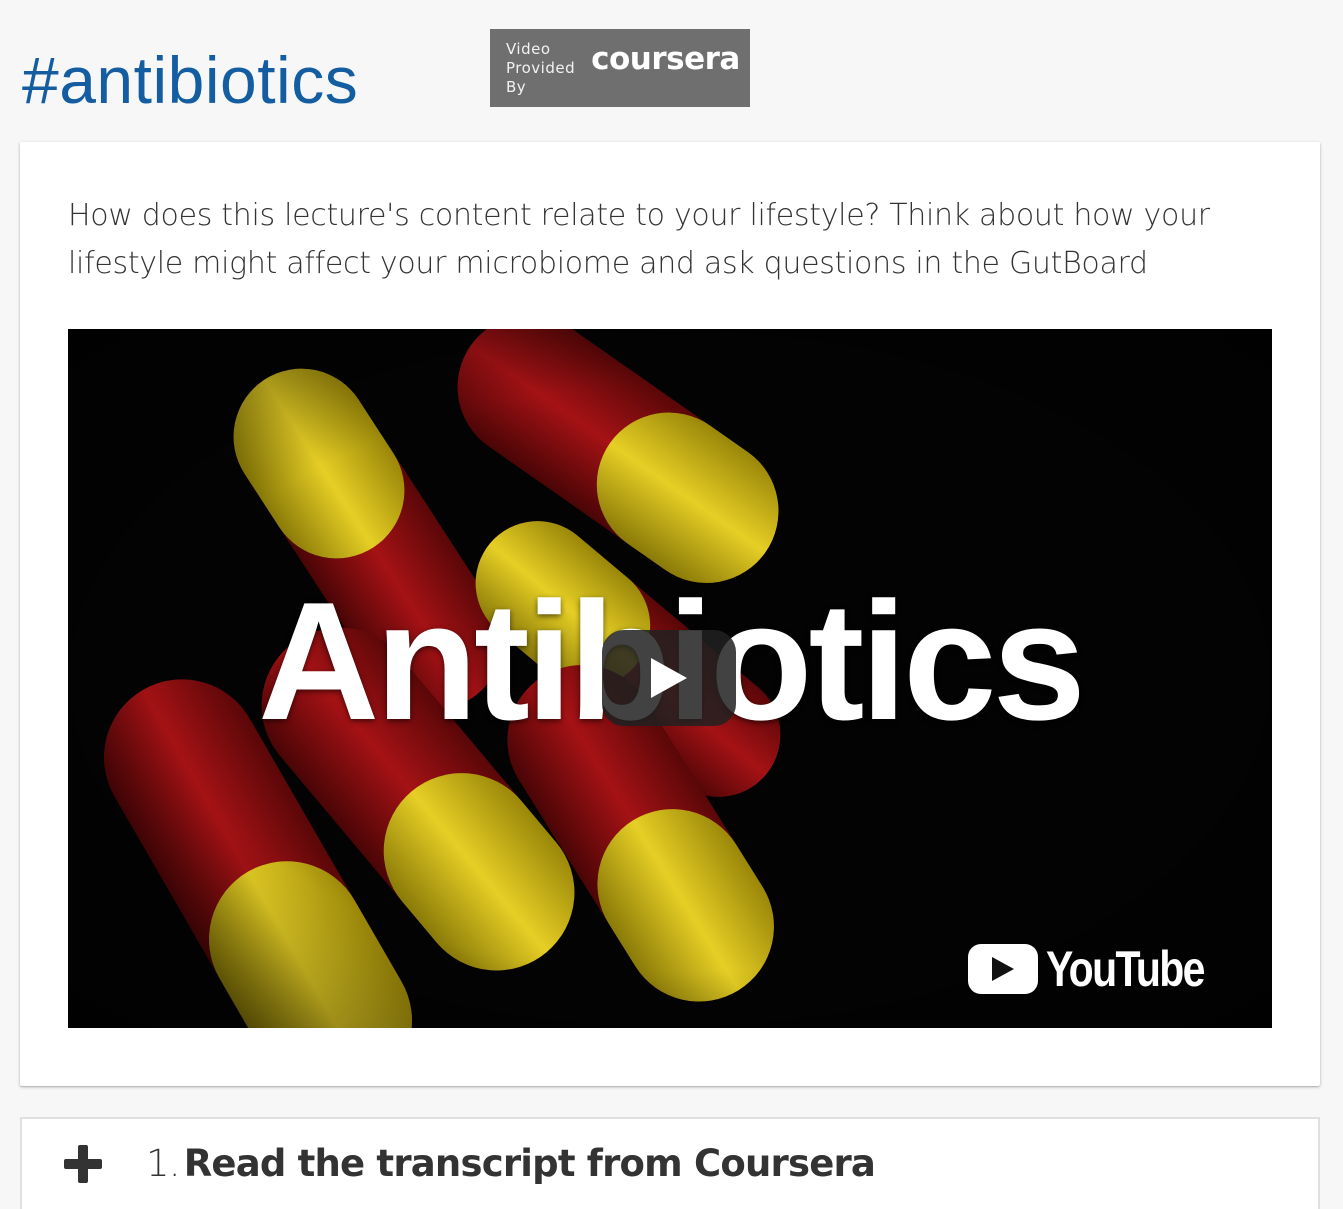 The width and height of the screenshot is (1343, 1209). Describe the element at coordinates (1002, 969) in the screenshot. I see `youtube-play-icon` at that location.